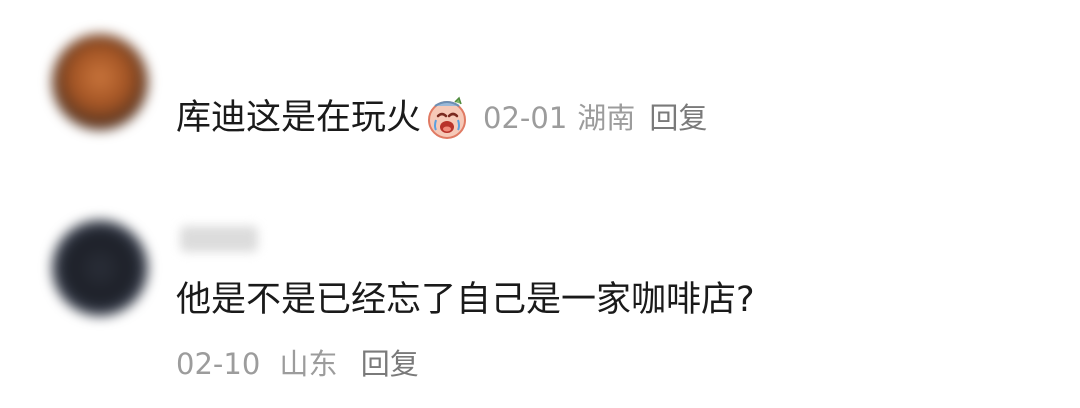 This screenshot has height=408, width=1080. What do you see at coordinates (447, 118) in the screenshot?
I see `crying-face-icon` at bounding box center [447, 118].